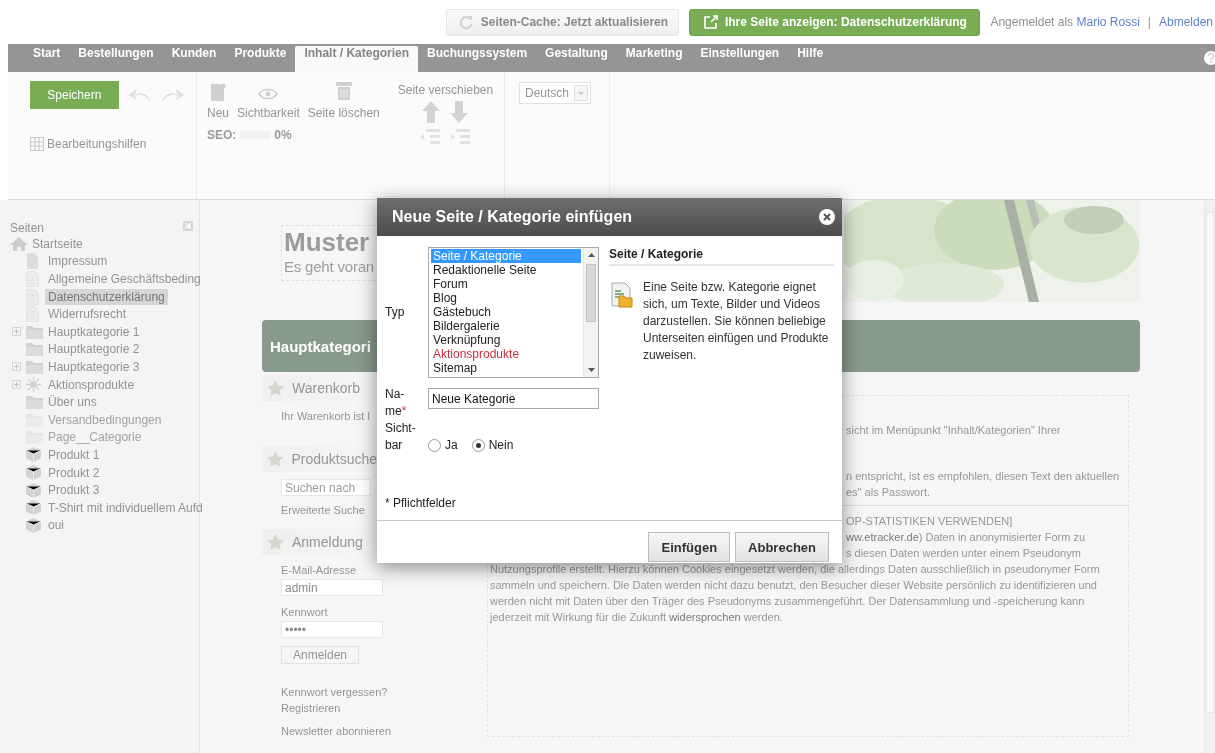  Describe the element at coordinates (57, 243) in the screenshot. I see `page-tree-item: Startseite` at that location.